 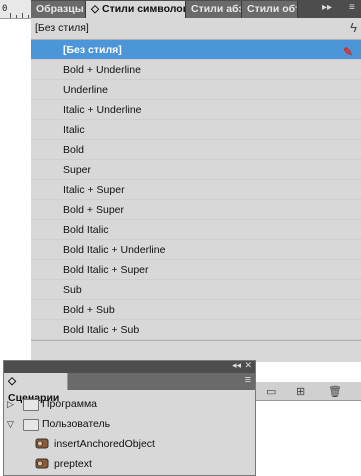 What do you see at coordinates (129, 464) in the screenshot?
I see `tree-script-preptext: preptext` at bounding box center [129, 464].